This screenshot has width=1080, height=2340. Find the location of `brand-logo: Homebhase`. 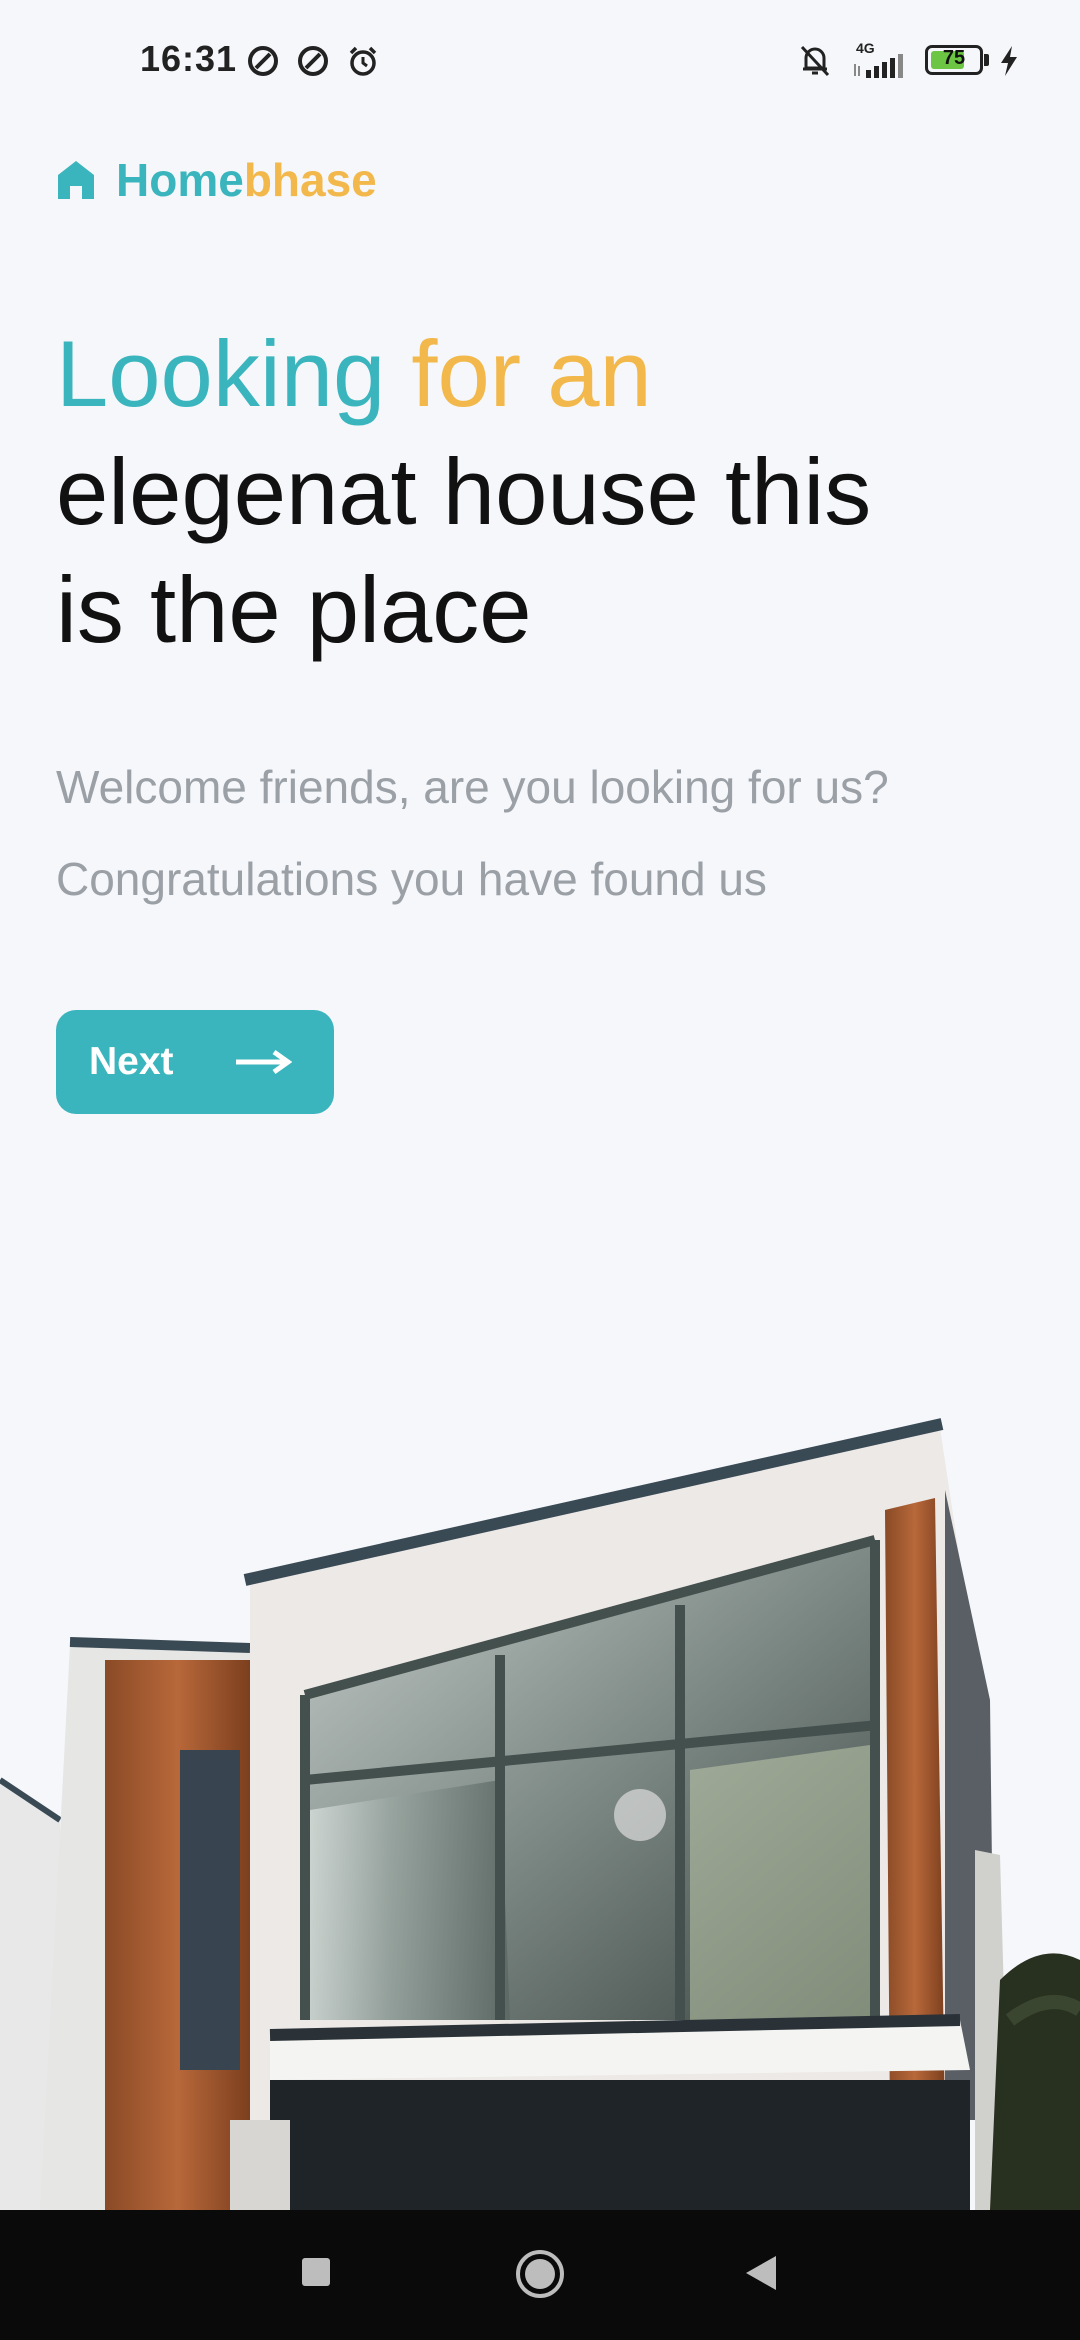

brand-logo: Homebhase is located at coordinates (216, 180).